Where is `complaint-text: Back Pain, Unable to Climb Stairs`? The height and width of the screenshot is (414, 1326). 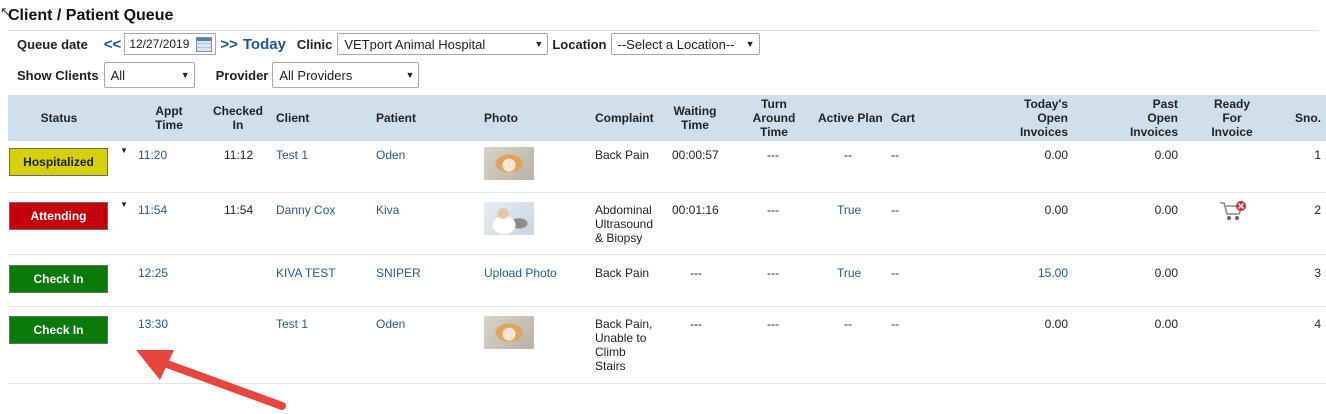
complaint-text: Back Pain, Unable to Climb Stairs is located at coordinates (624, 345).